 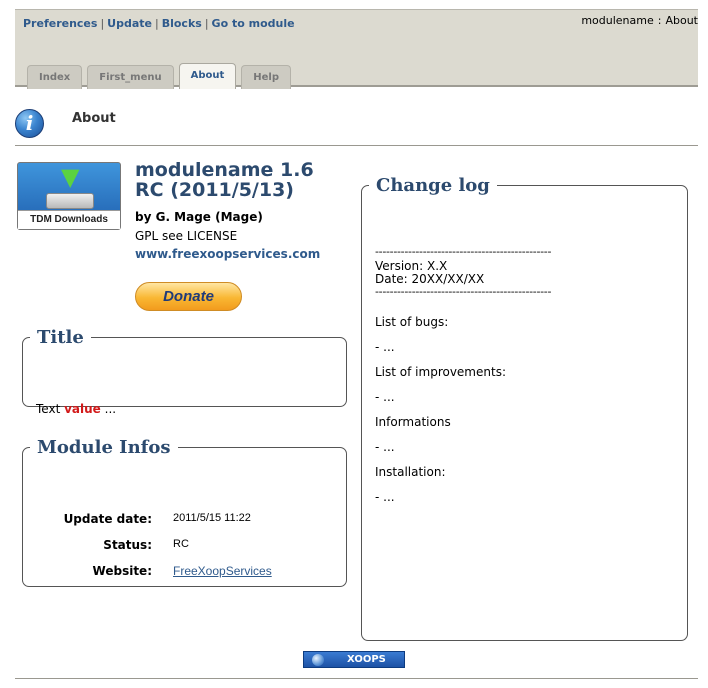 I want to click on go-to-module-link: Go to module, so click(x=253, y=23).